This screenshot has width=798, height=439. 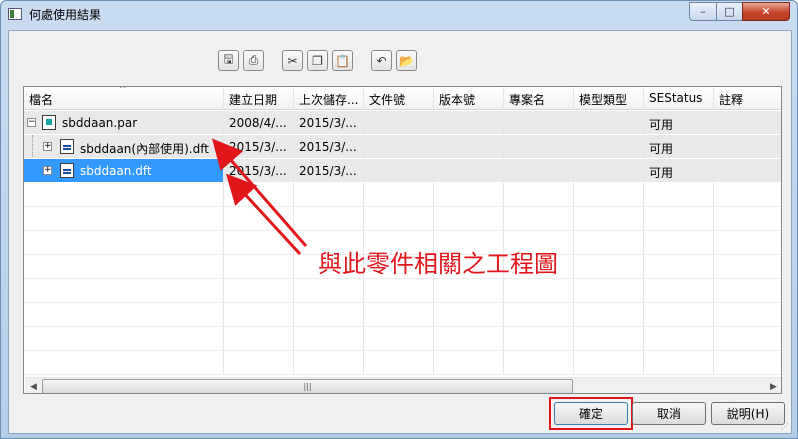 I want to click on title-bar: 何處使用結果 – □ ✕, so click(x=399, y=15).